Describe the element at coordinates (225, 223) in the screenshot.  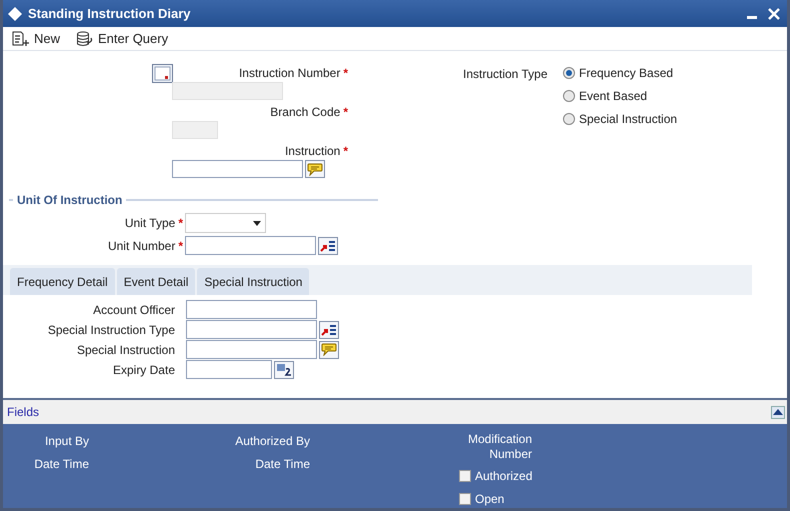
I see `dropdown-field` at that location.